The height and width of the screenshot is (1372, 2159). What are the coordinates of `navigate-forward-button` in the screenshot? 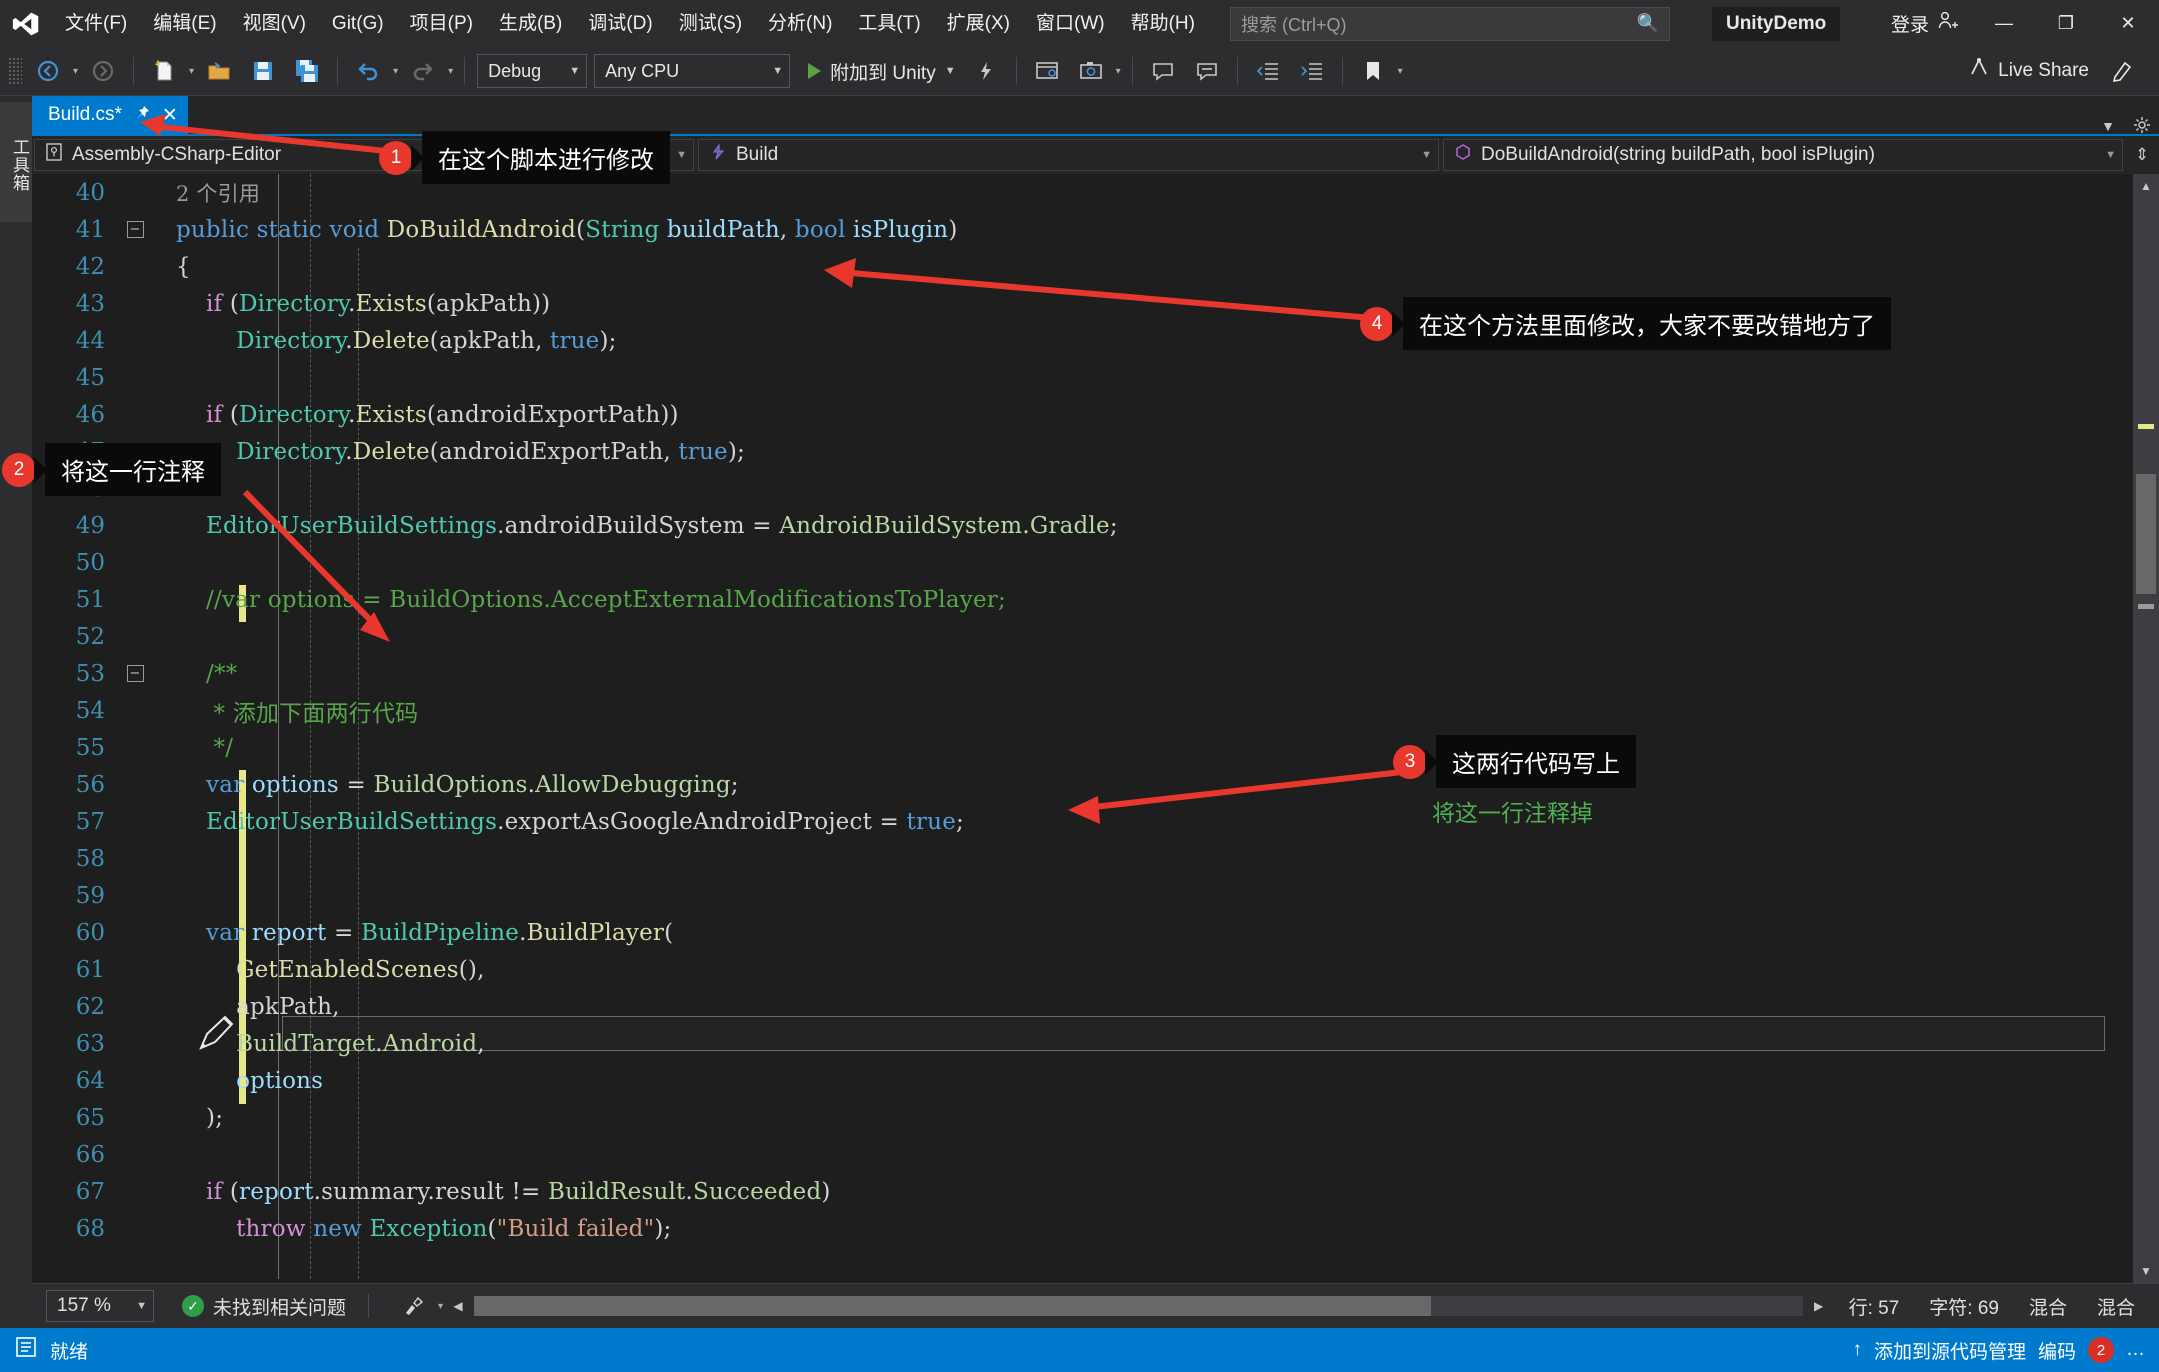 It's located at (103, 71).